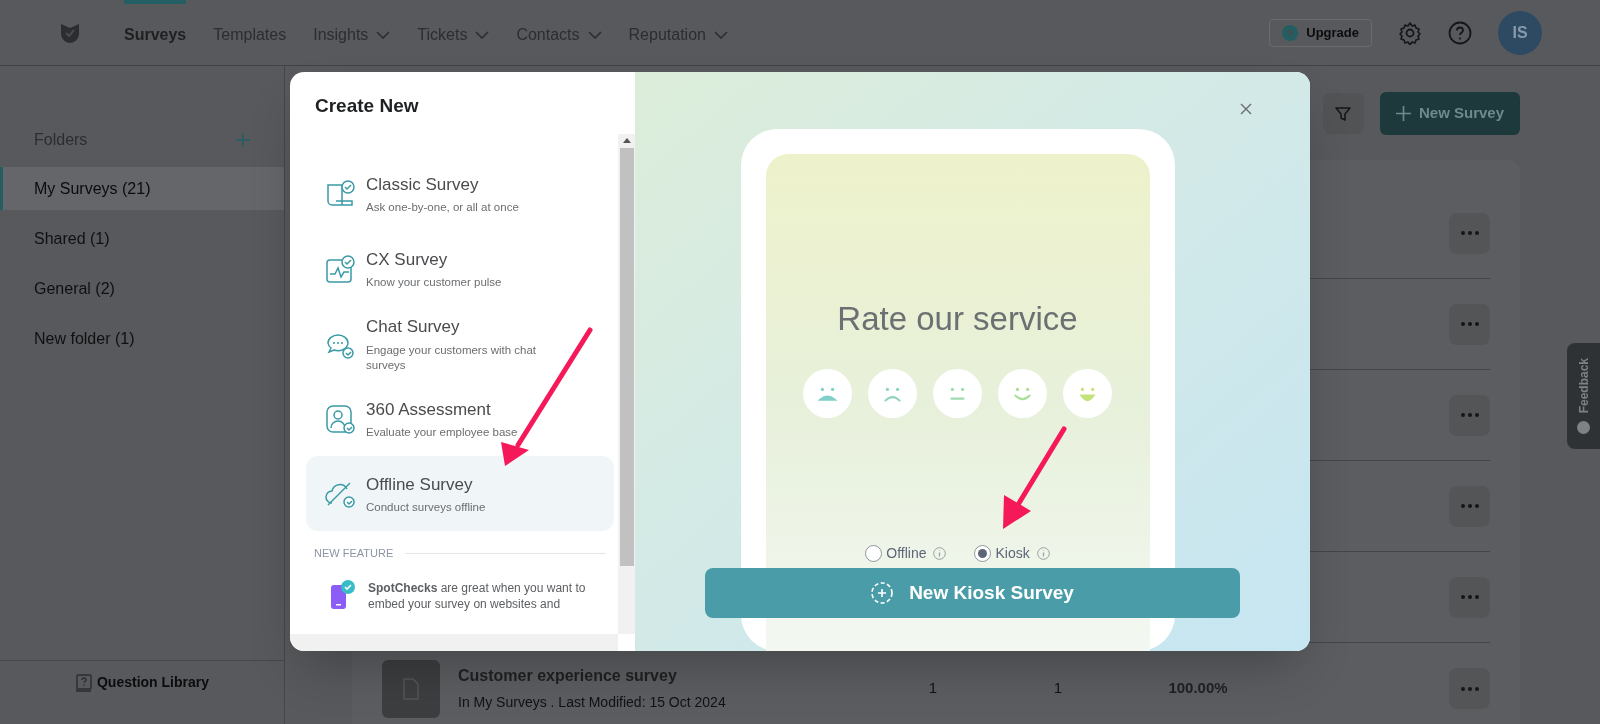 The width and height of the screenshot is (1600, 724). Describe the element at coordinates (142, 682) in the screenshot. I see `question-library-link: Question Library` at that location.